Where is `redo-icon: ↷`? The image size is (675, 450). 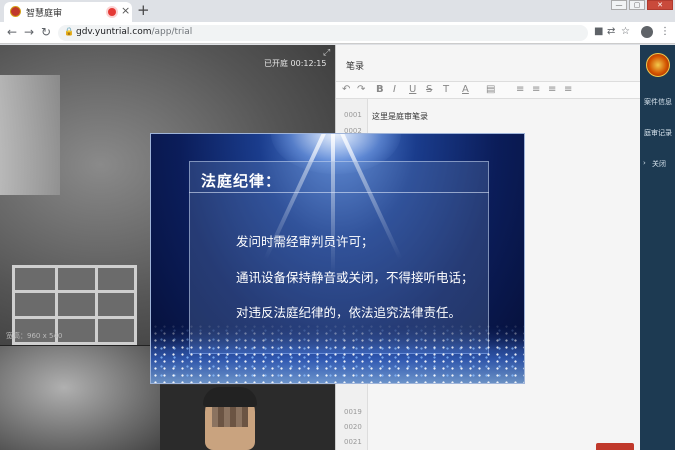
redo-icon: ↷ is located at coordinates (361, 89).